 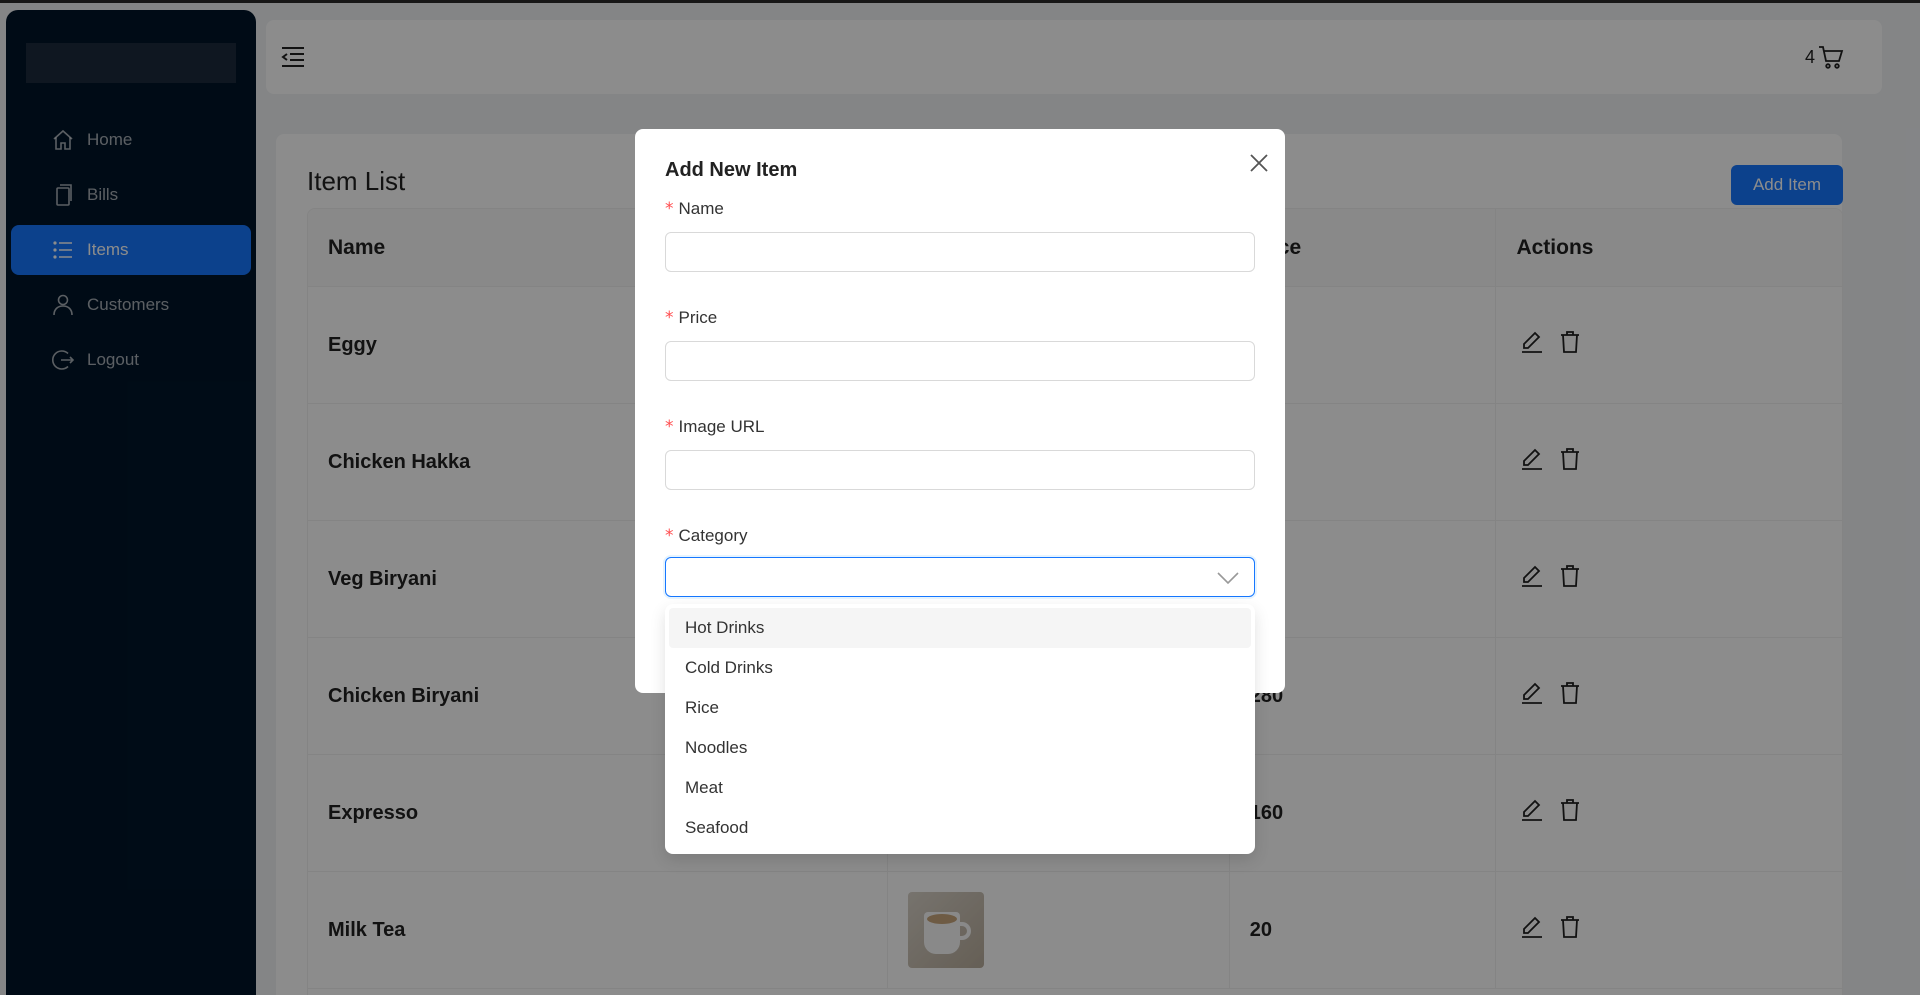 I want to click on category-label: * Category, so click(x=706, y=536).